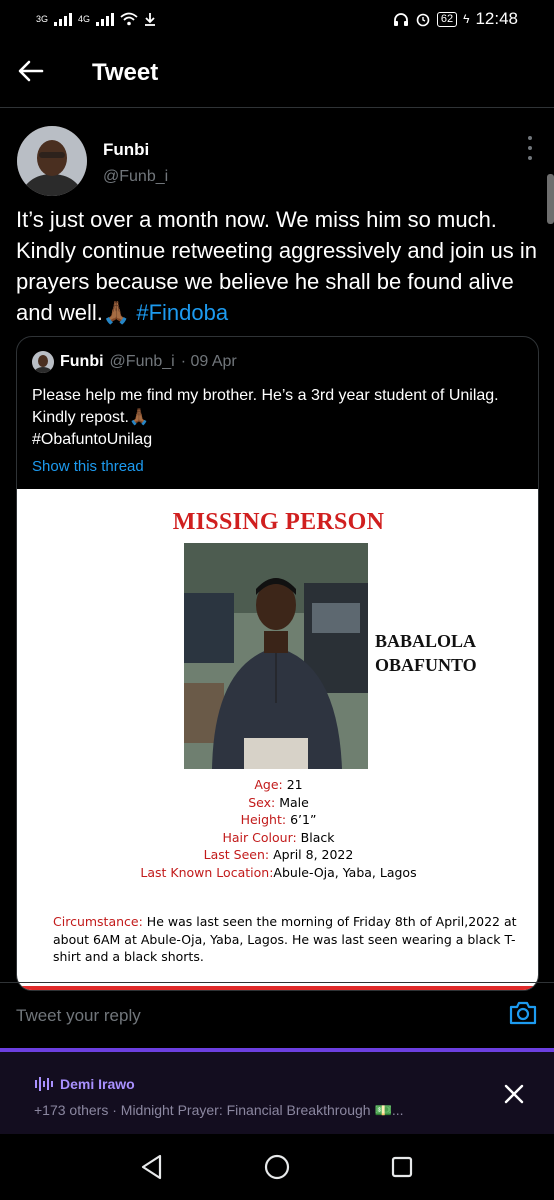 Image resolution: width=554 pixels, height=1200 pixels. I want to click on detail-row: Height: 6’1”, so click(277, 820).